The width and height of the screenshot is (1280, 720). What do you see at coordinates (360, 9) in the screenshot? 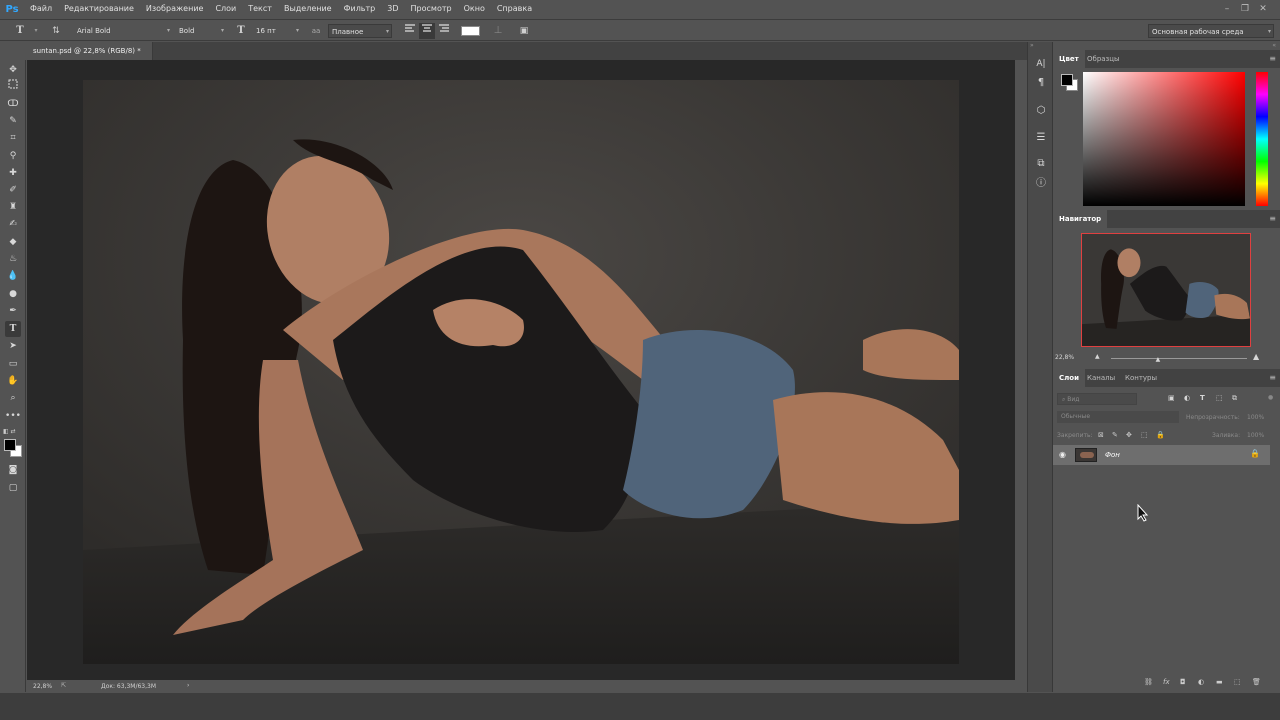
I see `menu-filter: Фильтр` at bounding box center [360, 9].